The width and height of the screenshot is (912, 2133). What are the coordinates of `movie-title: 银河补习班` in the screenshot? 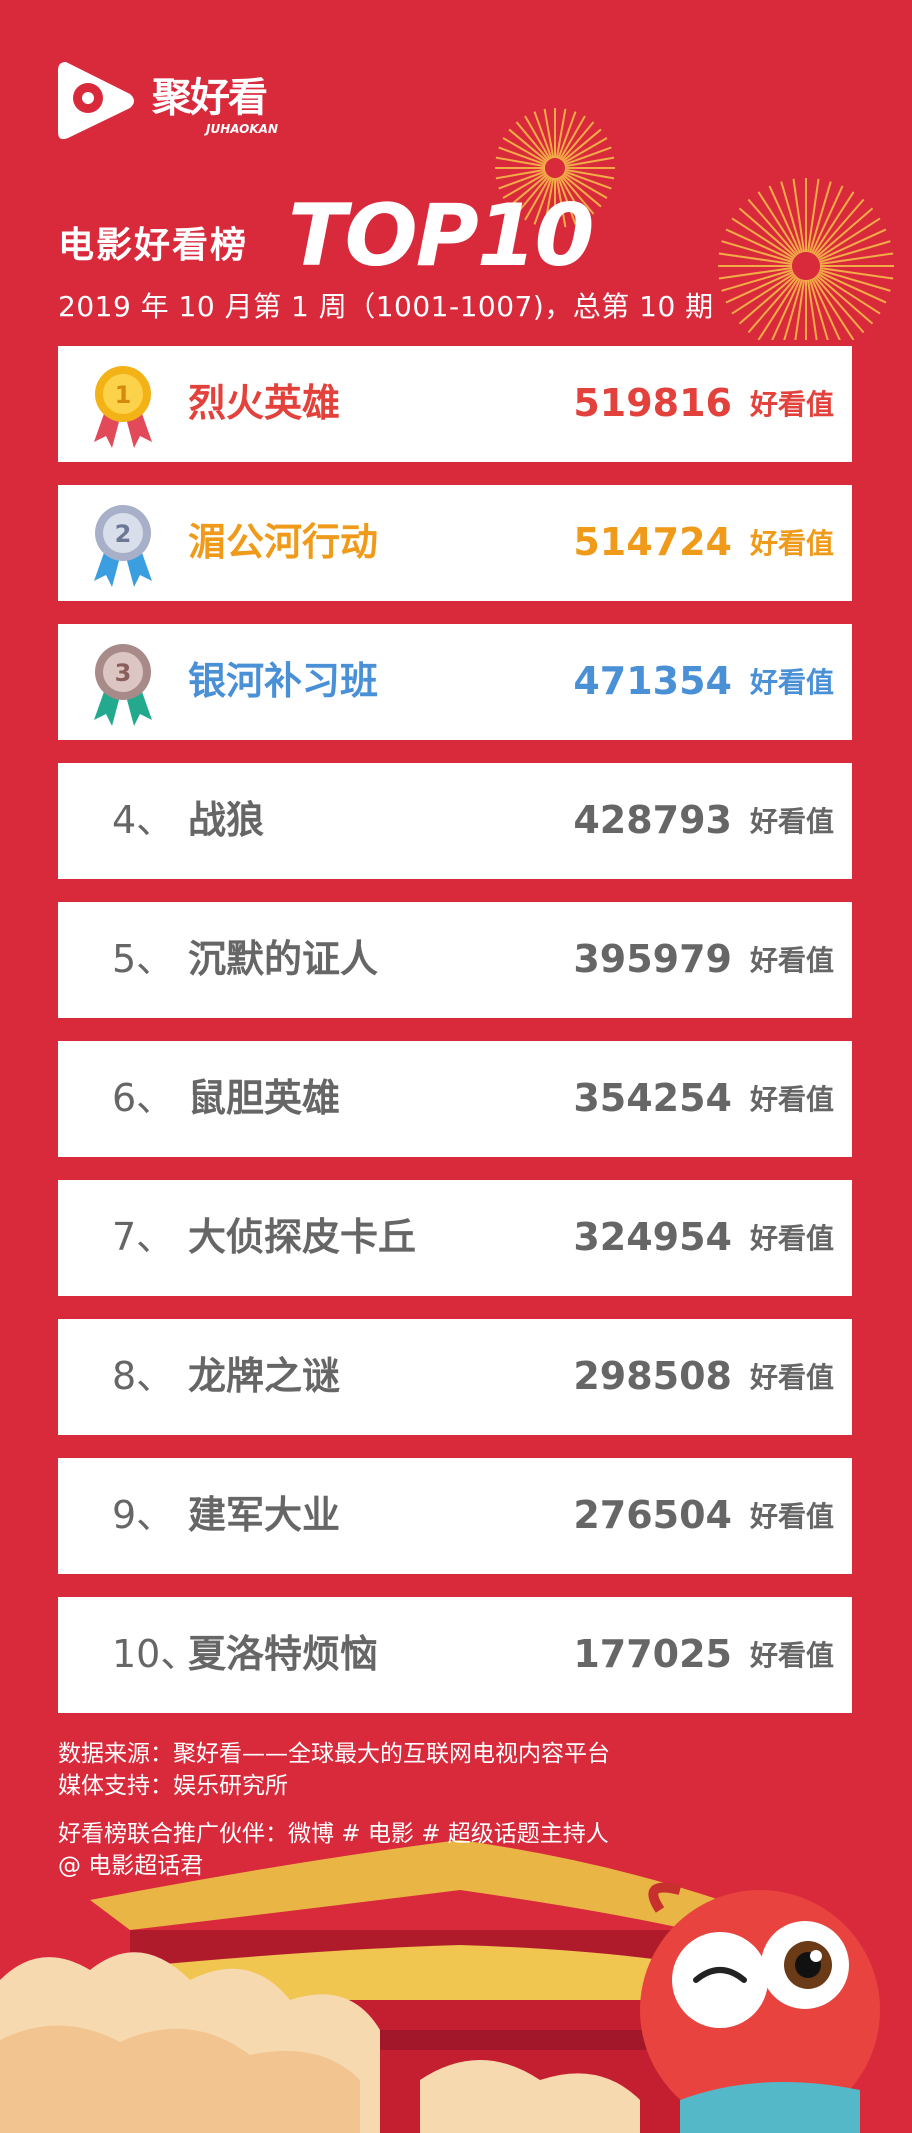 It's located at (283, 681).